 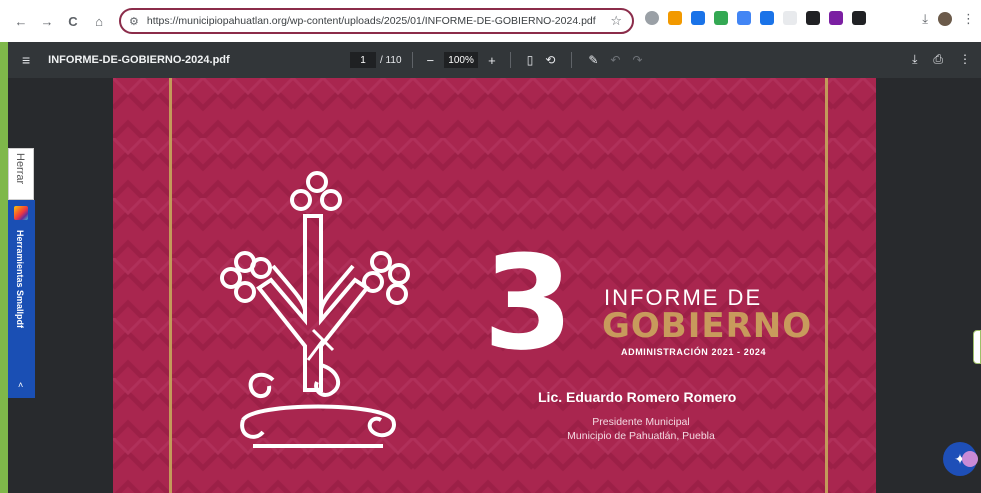 I want to click on redo-icon: ↷, so click(x=637, y=60).